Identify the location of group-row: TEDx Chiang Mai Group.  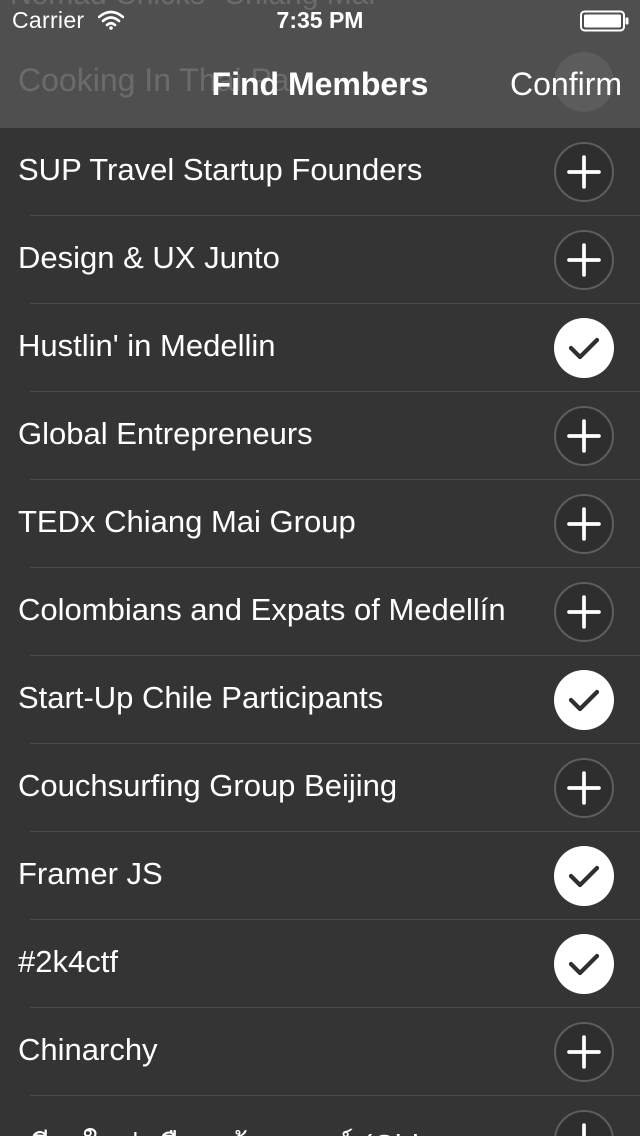
(320, 524).